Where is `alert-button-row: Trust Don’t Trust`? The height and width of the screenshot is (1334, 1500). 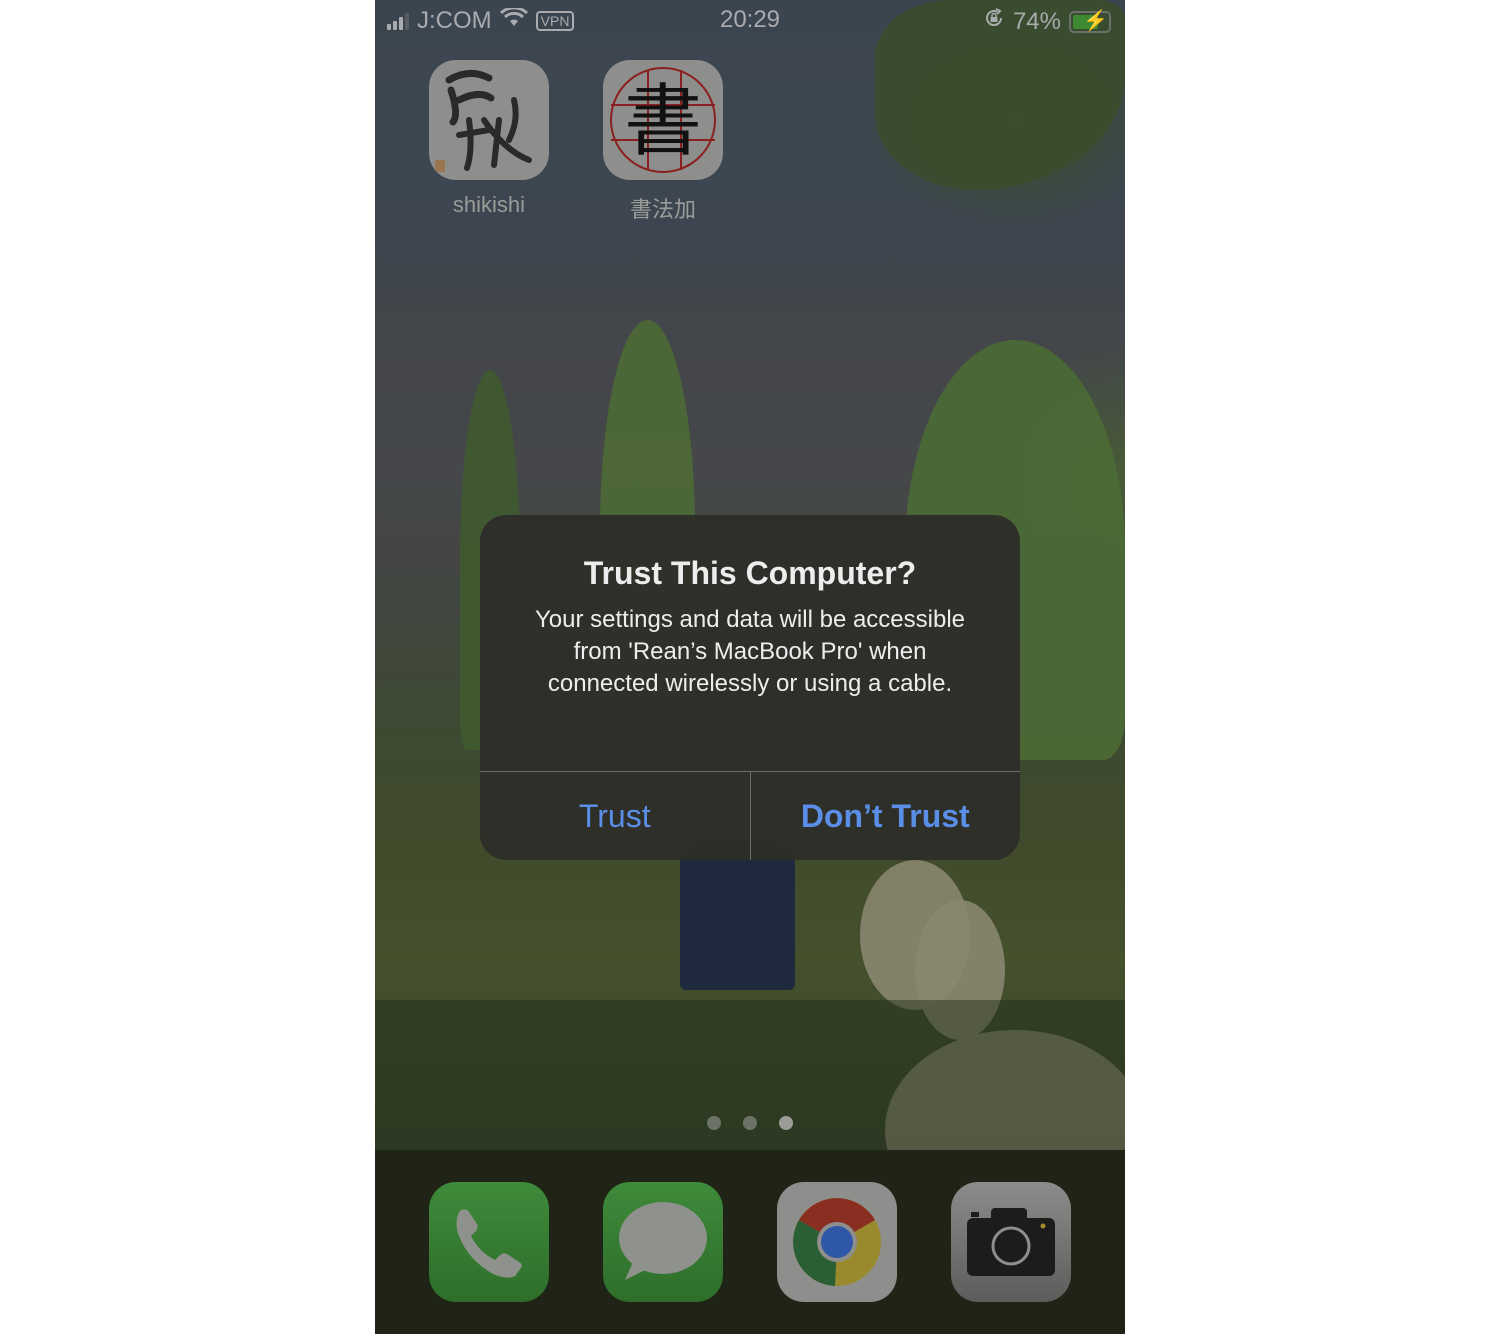
alert-button-row: Trust Don’t Trust is located at coordinates (750, 815).